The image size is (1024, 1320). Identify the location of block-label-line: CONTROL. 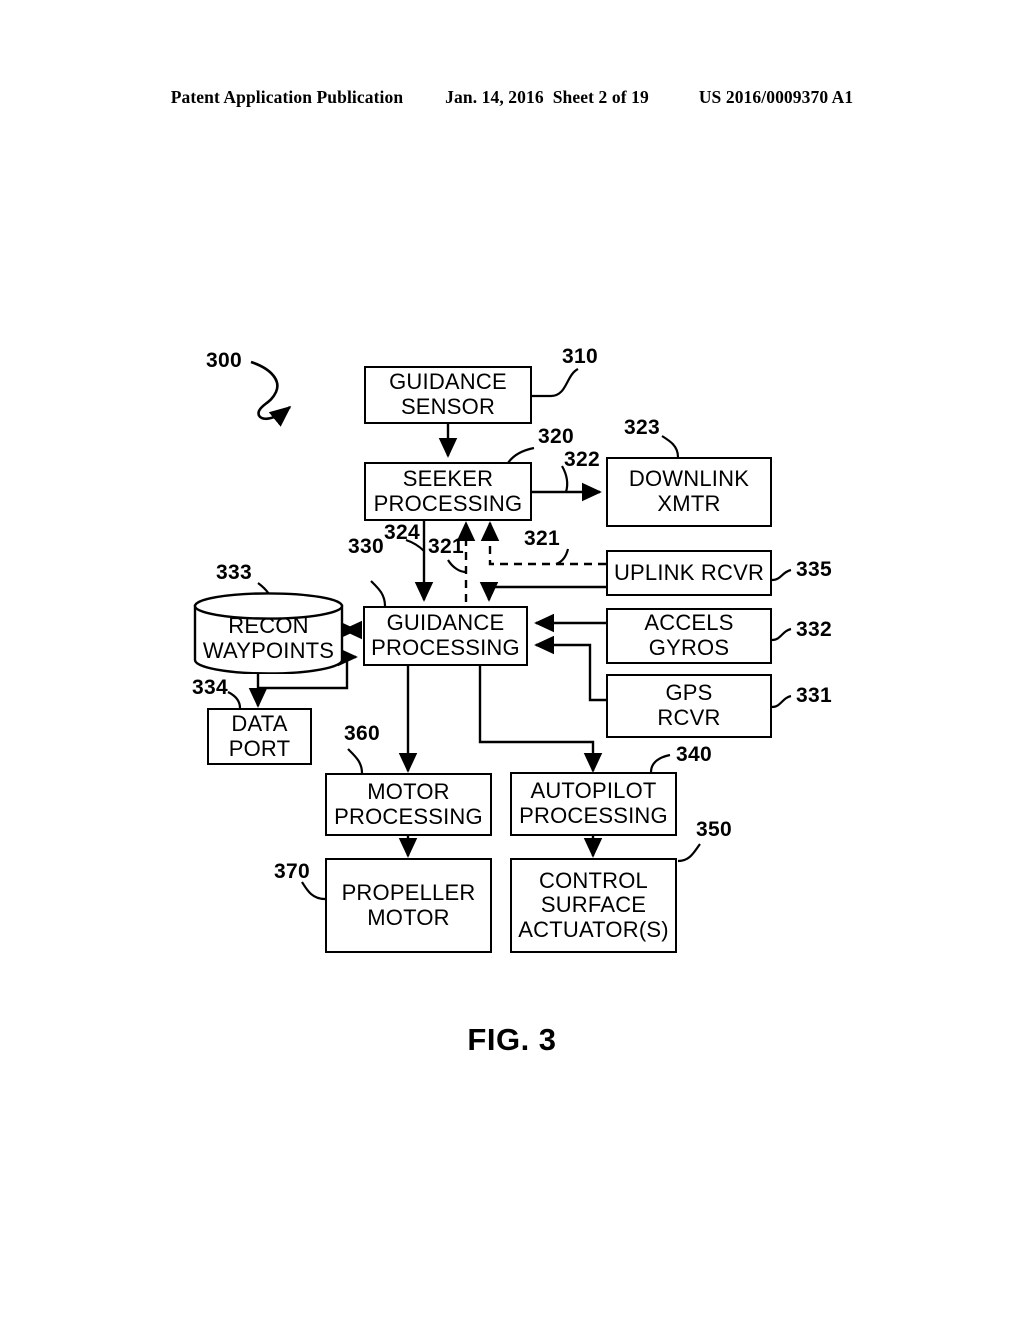
(593, 880).